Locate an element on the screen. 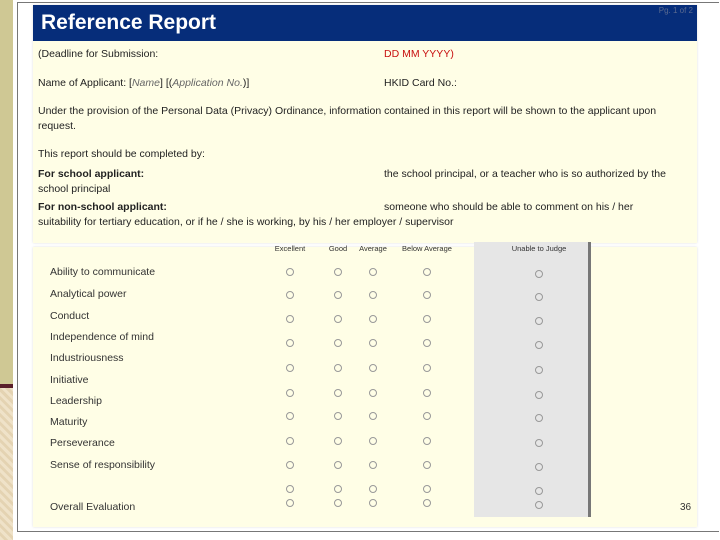  rating-row-label: Initiative is located at coordinates (69, 380).